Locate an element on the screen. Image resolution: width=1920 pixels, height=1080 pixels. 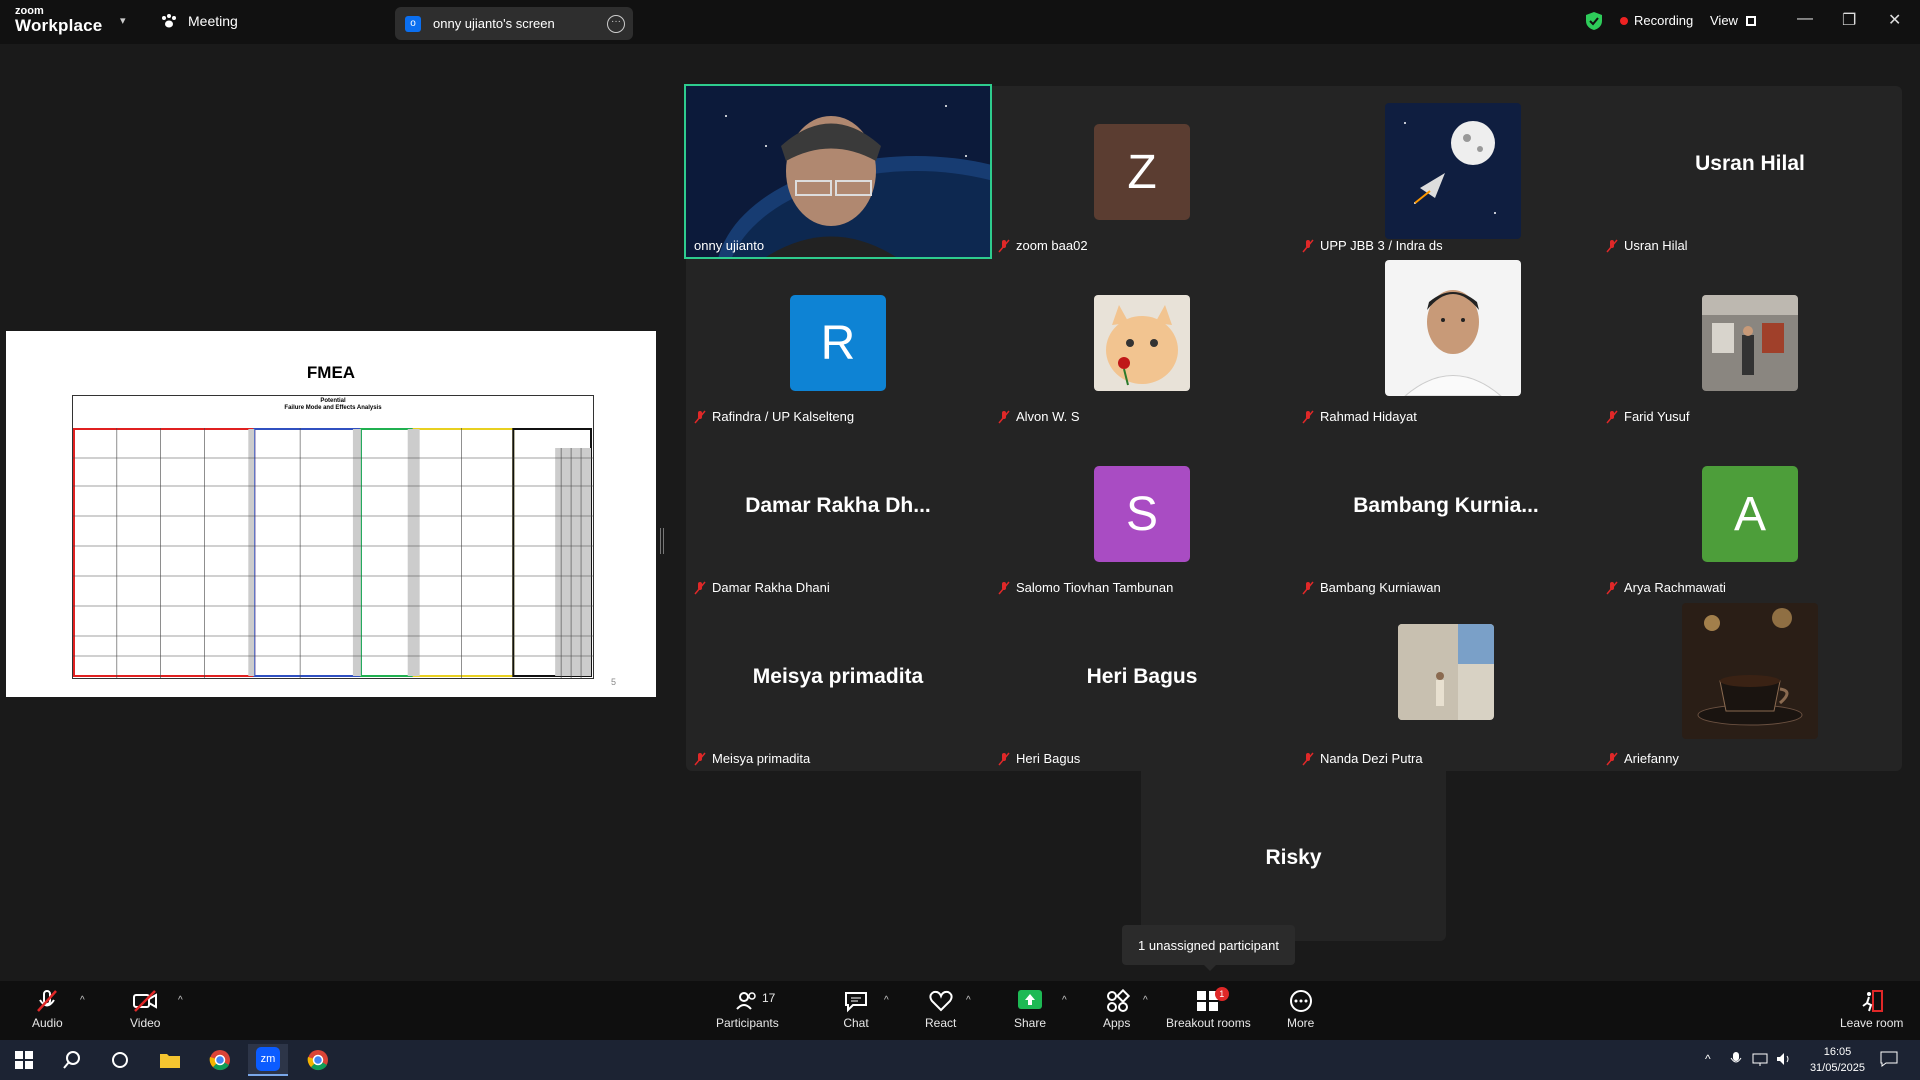
participant-tile: Heri Bagus Heri Bagus is located at coordinates (1142, 684).